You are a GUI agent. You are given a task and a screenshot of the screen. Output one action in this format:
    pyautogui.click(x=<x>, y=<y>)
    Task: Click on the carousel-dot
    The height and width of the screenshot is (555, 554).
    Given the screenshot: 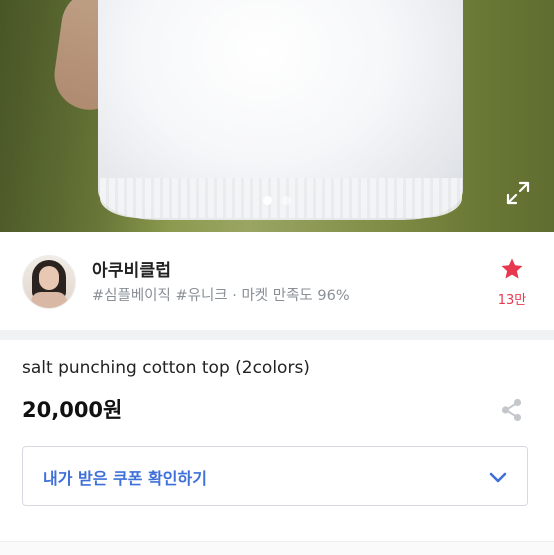 What is the action you would take?
    pyautogui.click(x=286, y=200)
    